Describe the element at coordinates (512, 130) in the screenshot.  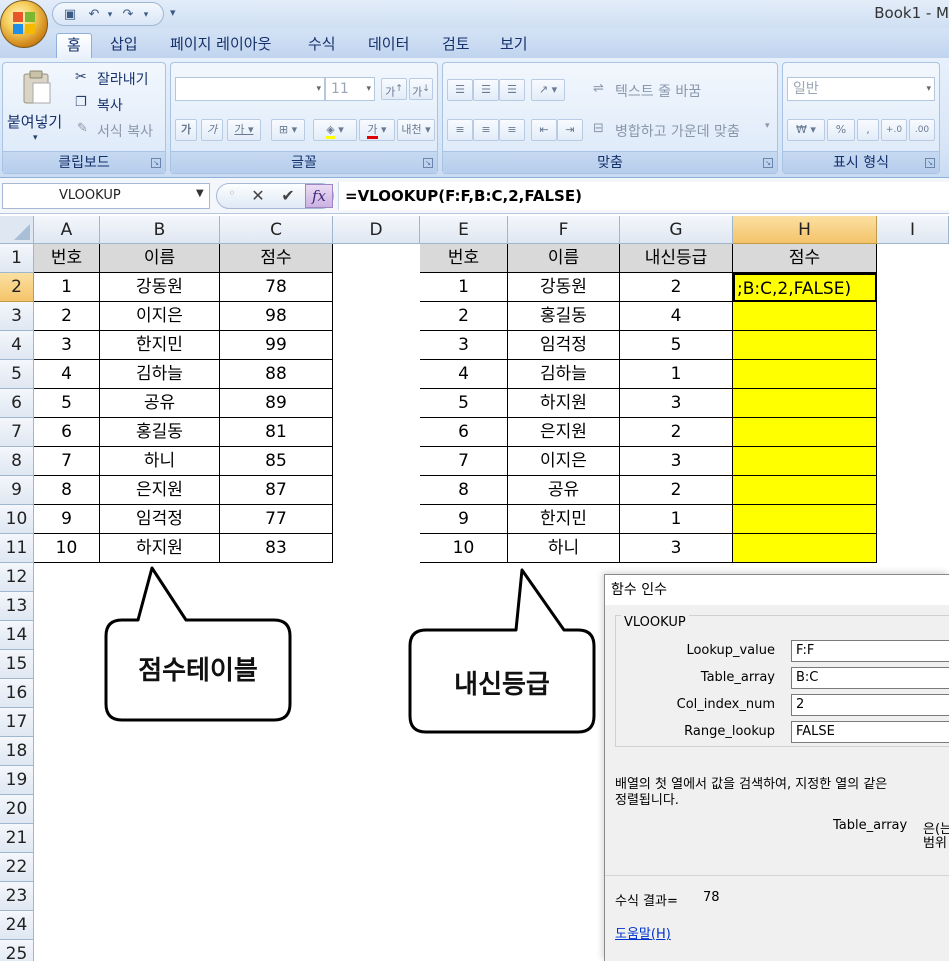
I see `align-right-button: ≡` at that location.